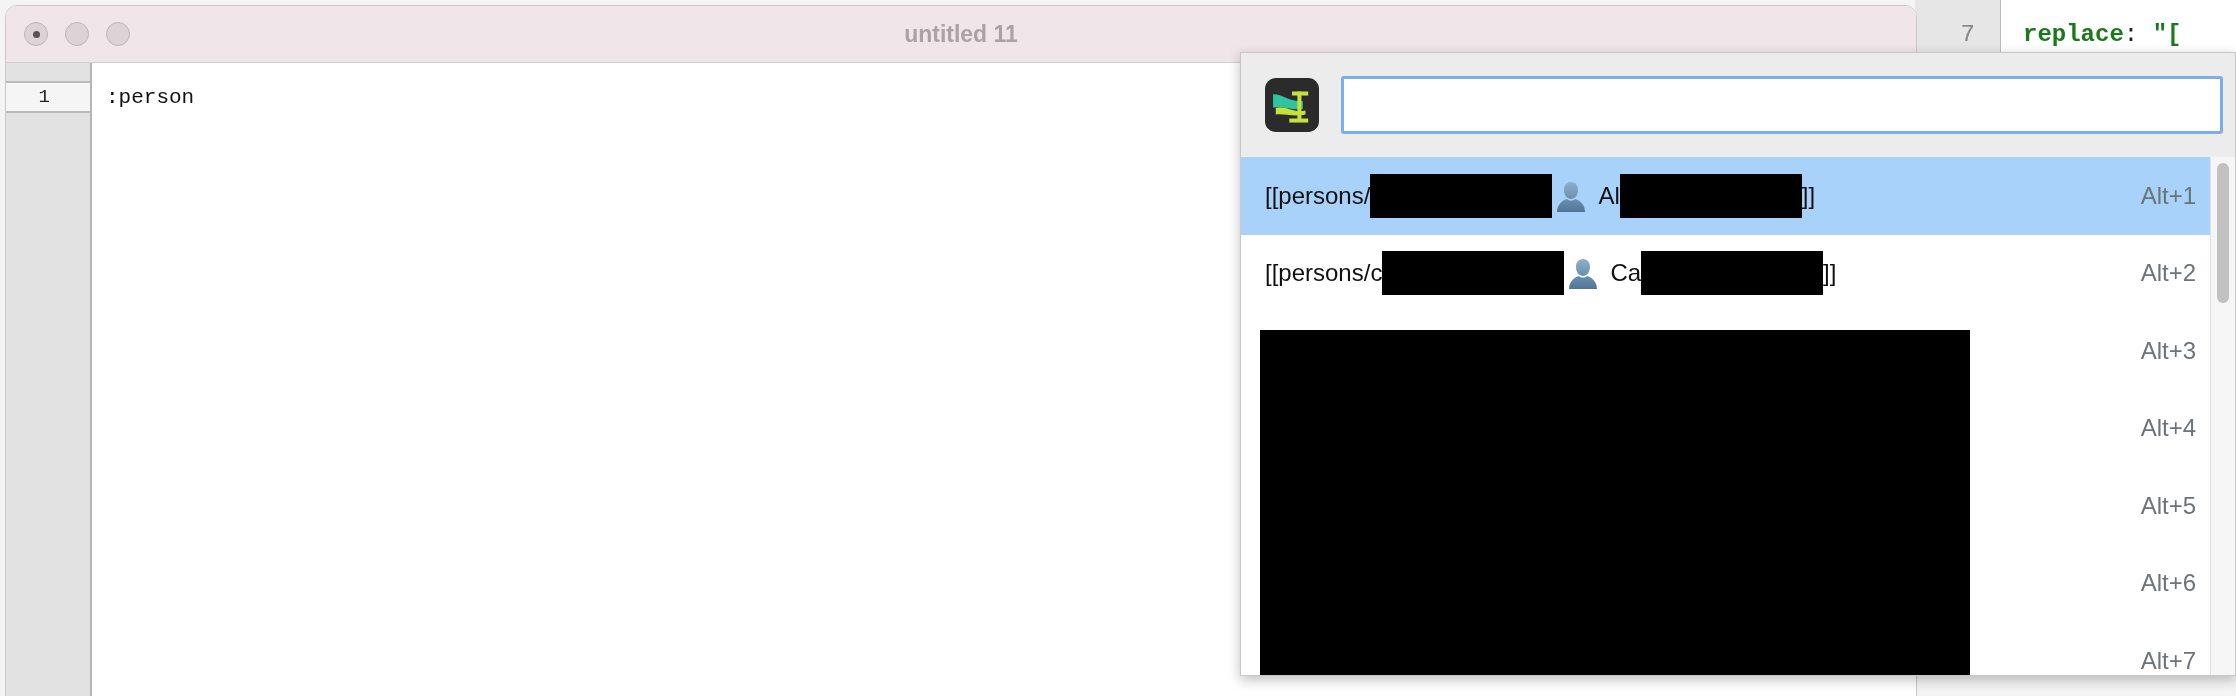 Image resolution: width=2236 pixels, height=696 pixels. I want to click on code-line: replace: "[, so click(2102, 34).